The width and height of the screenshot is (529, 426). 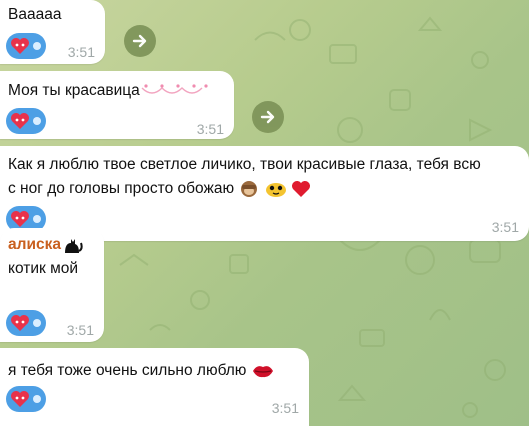 I want to click on message-text-content: Моя ты красавица, so click(x=74, y=90).